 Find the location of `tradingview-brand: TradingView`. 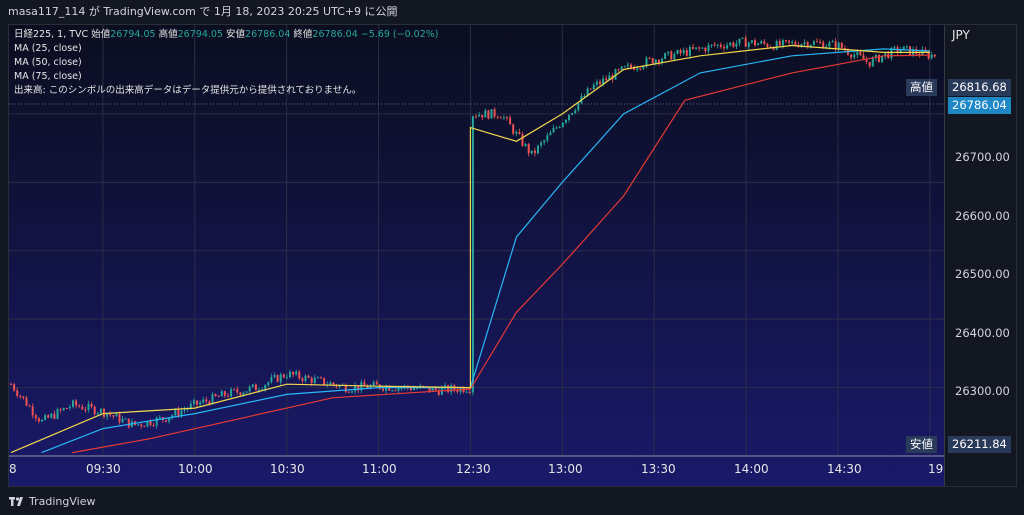

tradingview-brand: TradingView is located at coordinates (52, 501).